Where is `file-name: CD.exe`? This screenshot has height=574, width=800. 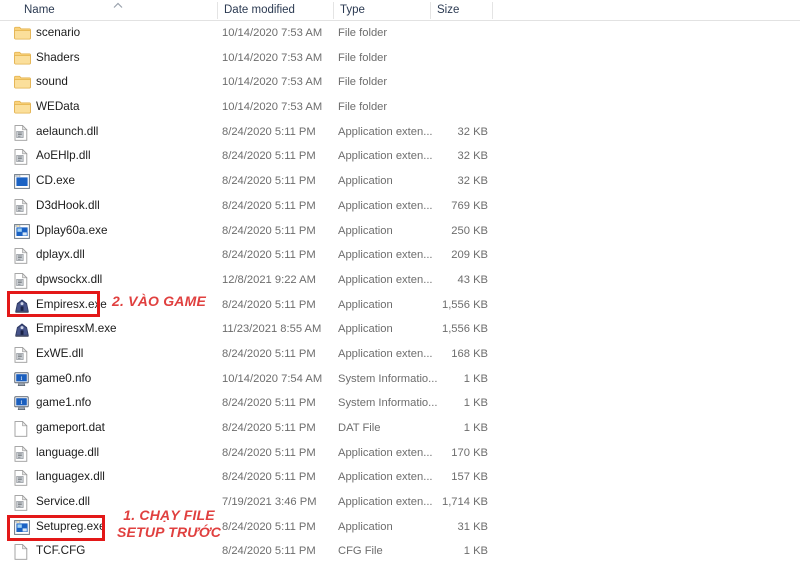 file-name: CD.exe is located at coordinates (55, 181).